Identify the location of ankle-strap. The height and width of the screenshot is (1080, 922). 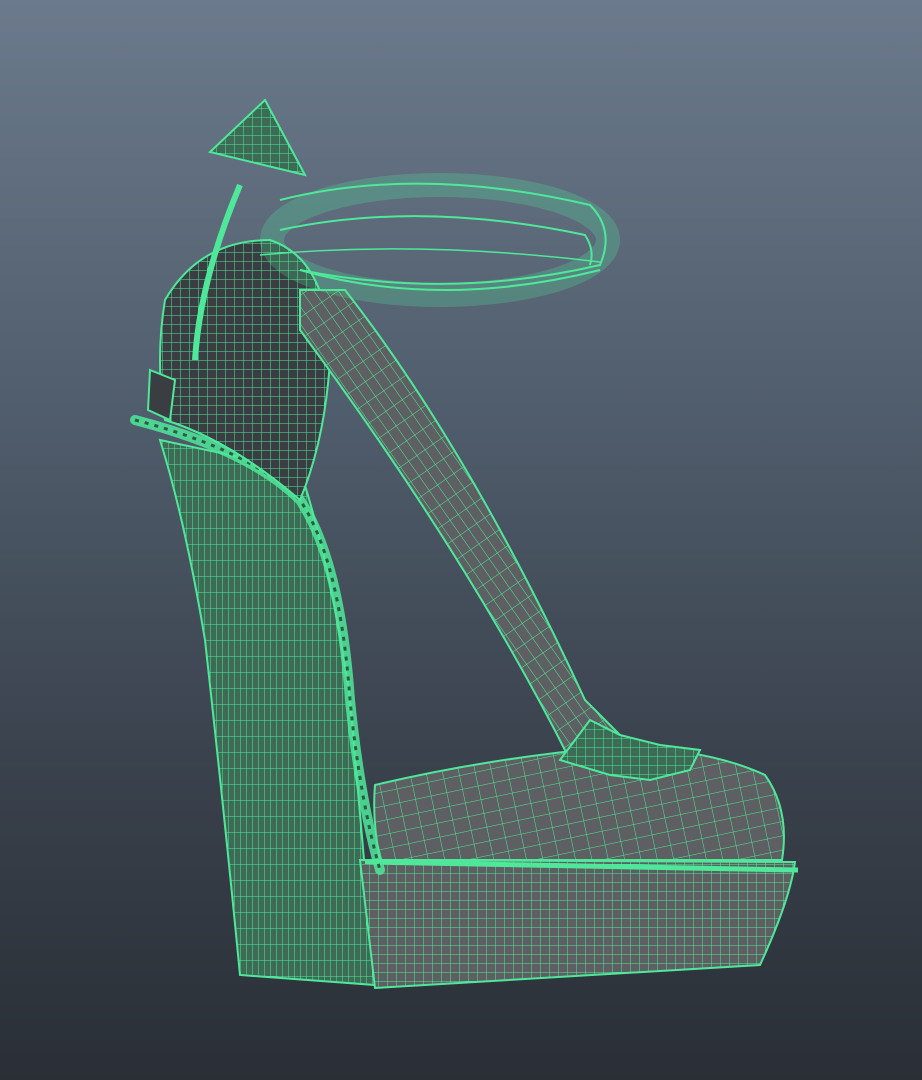
(439, 240).